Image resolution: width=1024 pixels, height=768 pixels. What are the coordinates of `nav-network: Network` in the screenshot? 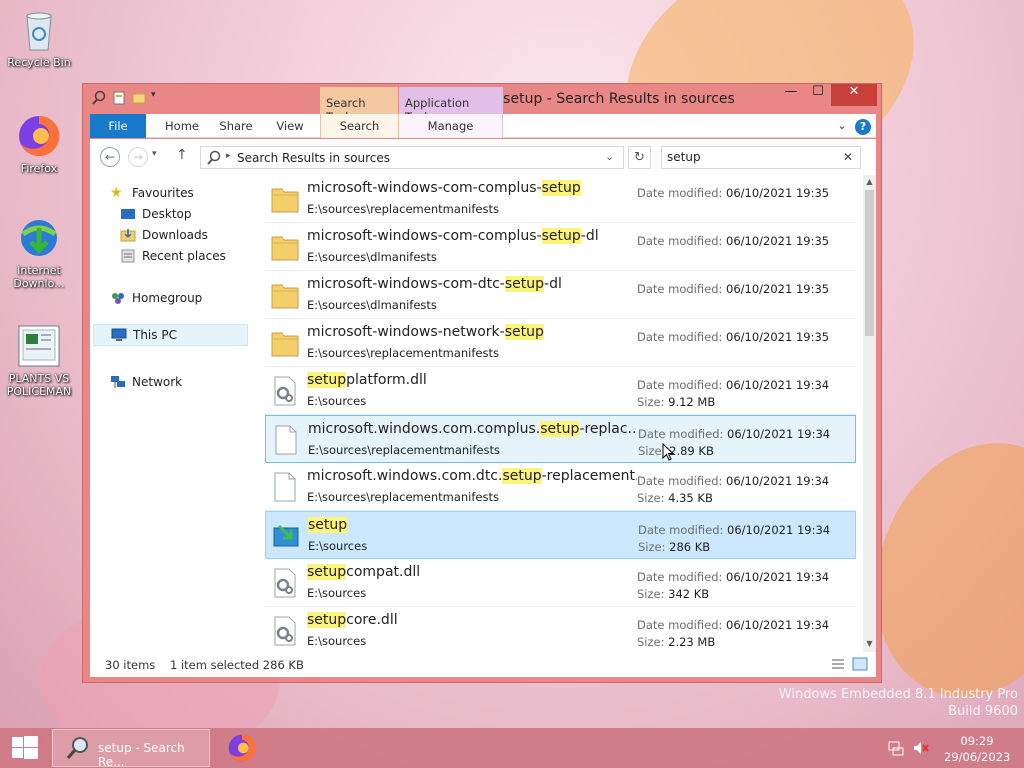 It's located at (146, 382).